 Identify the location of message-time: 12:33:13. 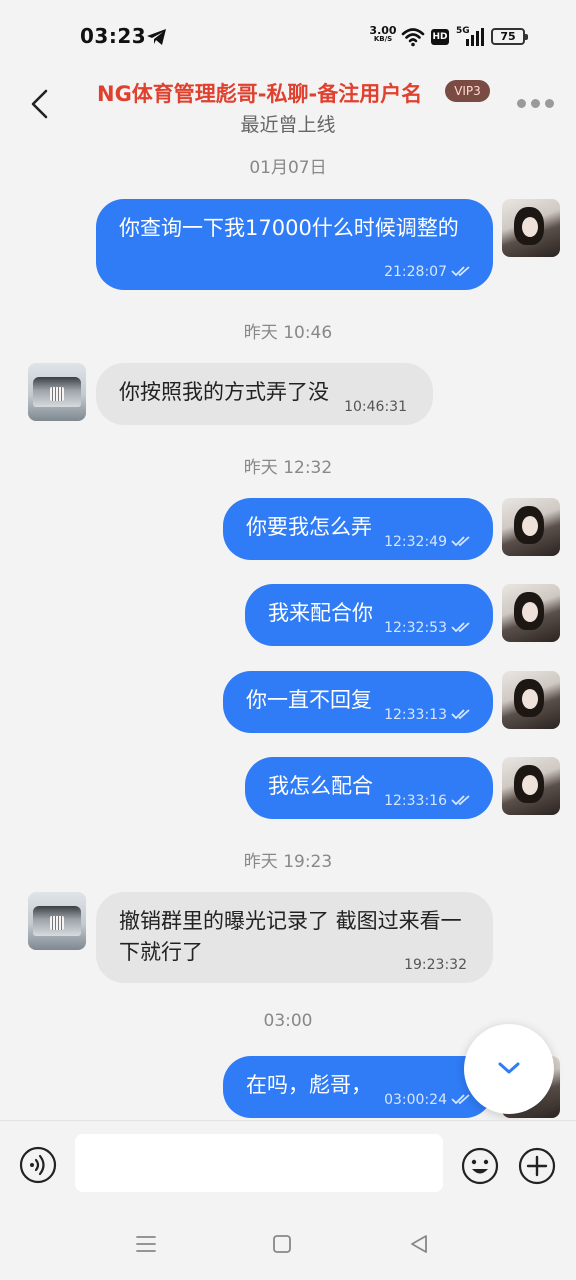
(415, 715).